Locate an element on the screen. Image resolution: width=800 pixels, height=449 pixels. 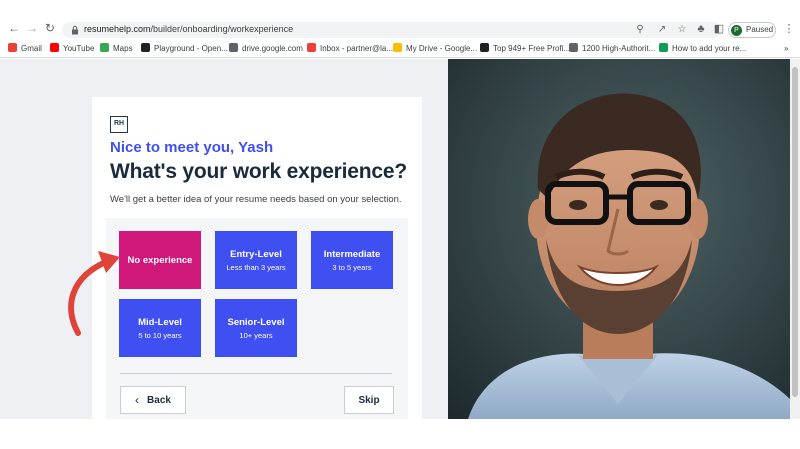
option-mid-level: Mid-Level 5 to 10 years is located at coordinates (160, 328).